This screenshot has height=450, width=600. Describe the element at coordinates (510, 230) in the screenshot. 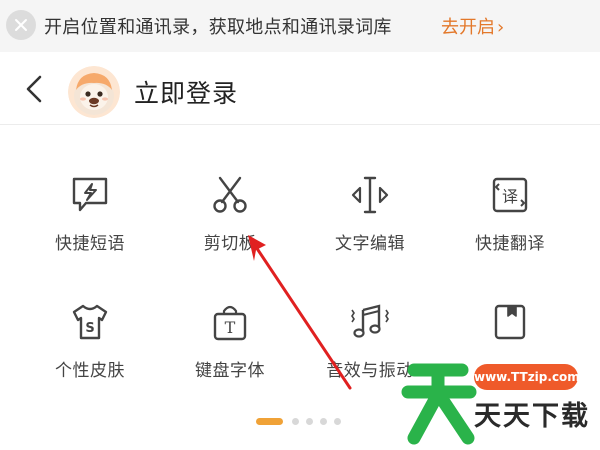

I see `grid-item-quick-translate: 译 快捷翻译` at that location.